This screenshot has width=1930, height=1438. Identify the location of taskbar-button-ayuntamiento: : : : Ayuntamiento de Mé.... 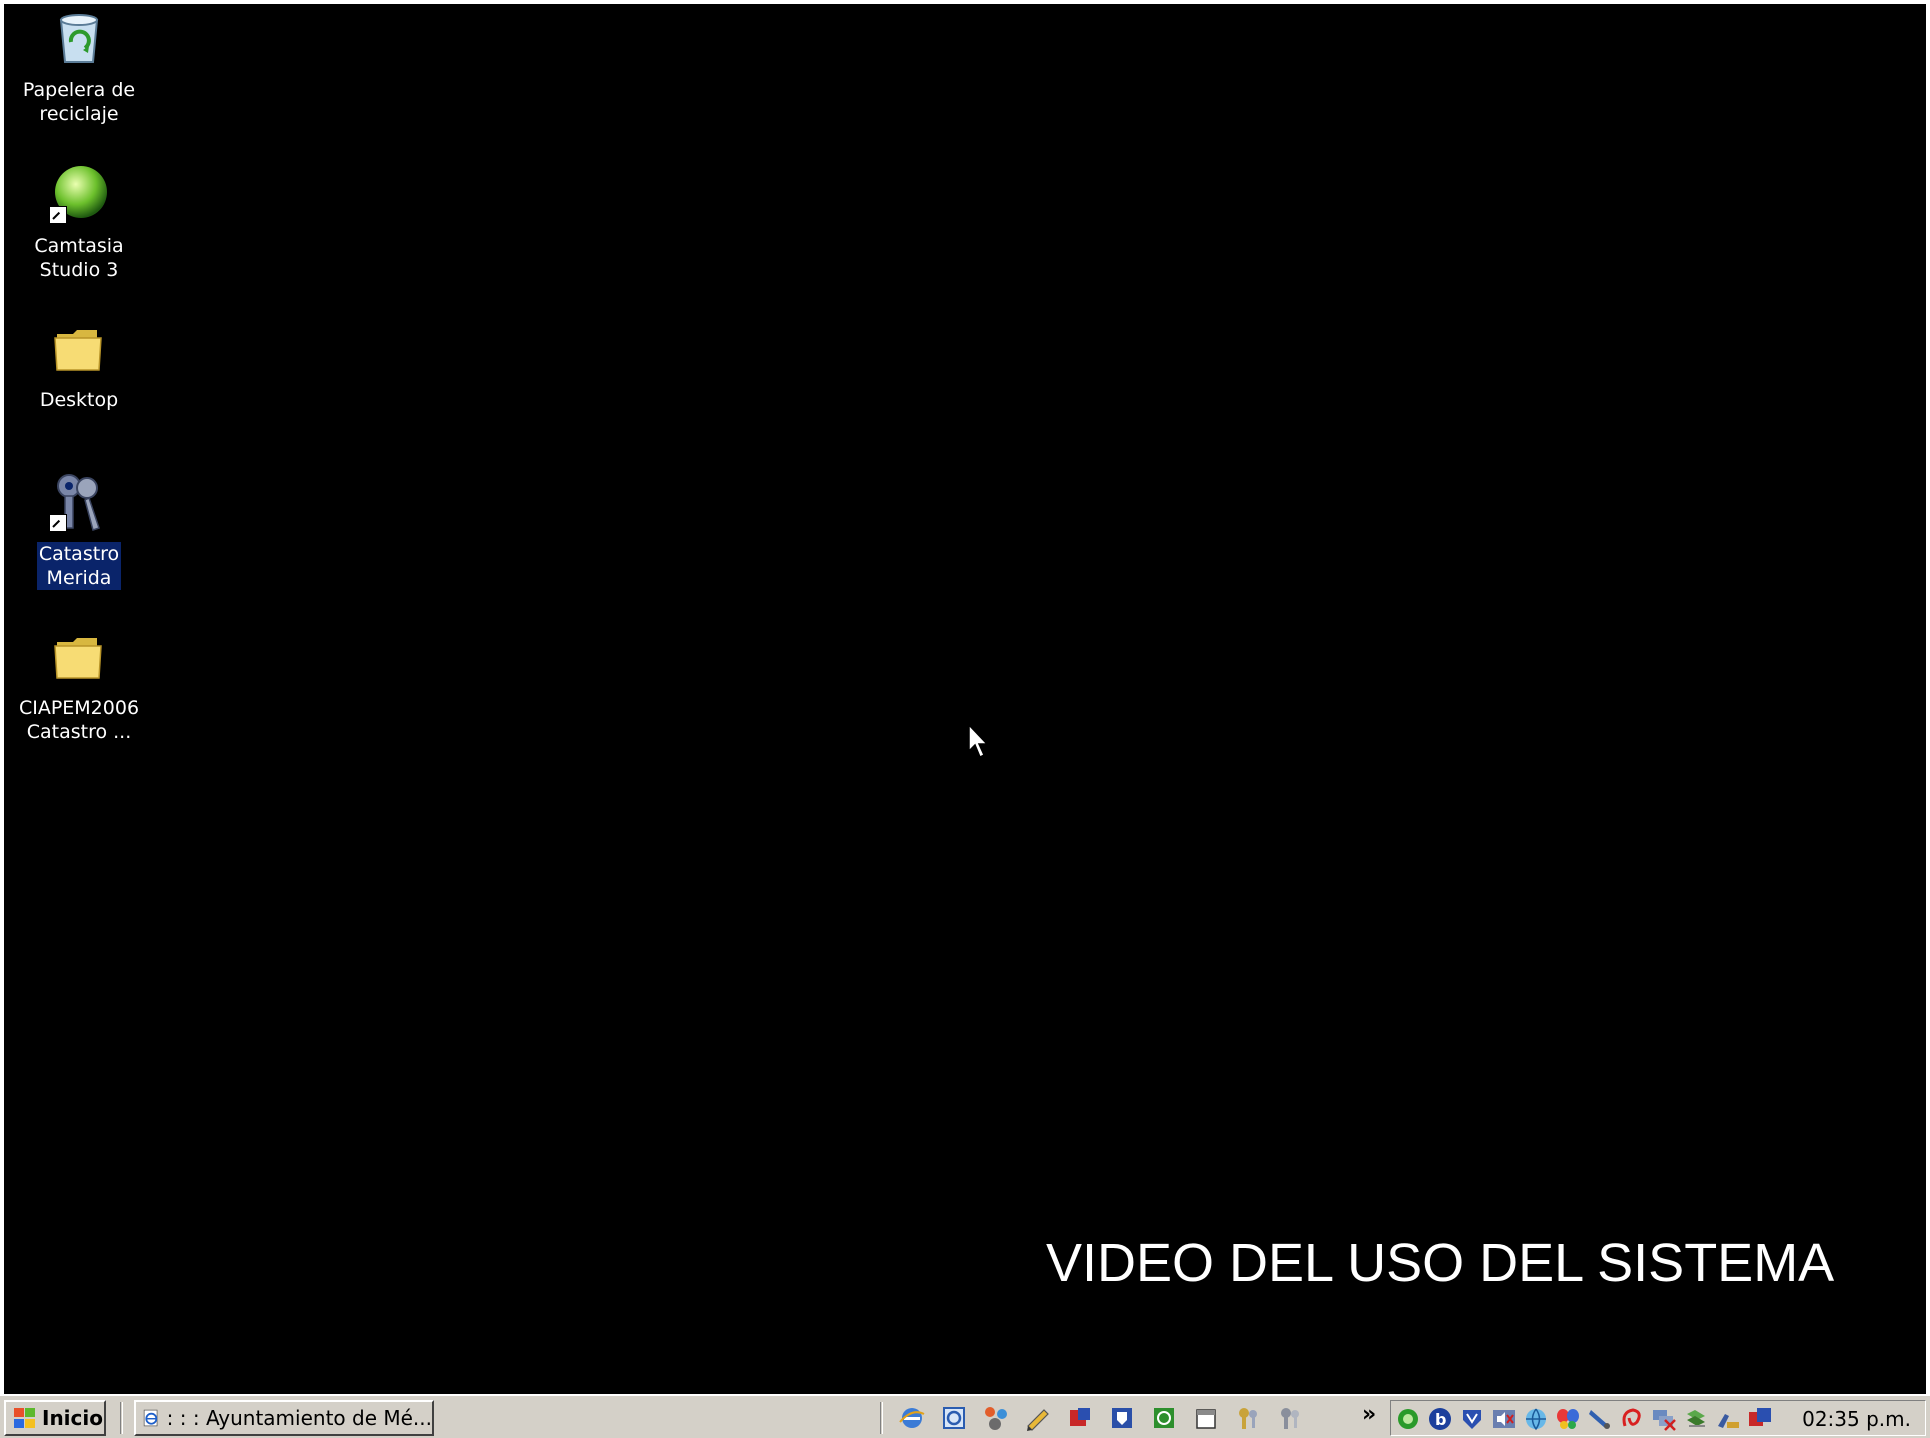
(284, 1418).